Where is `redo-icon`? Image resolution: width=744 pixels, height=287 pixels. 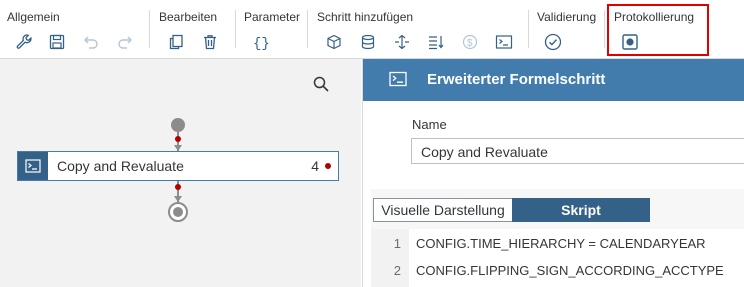
redo-icon is located at coordinates (125, 42).